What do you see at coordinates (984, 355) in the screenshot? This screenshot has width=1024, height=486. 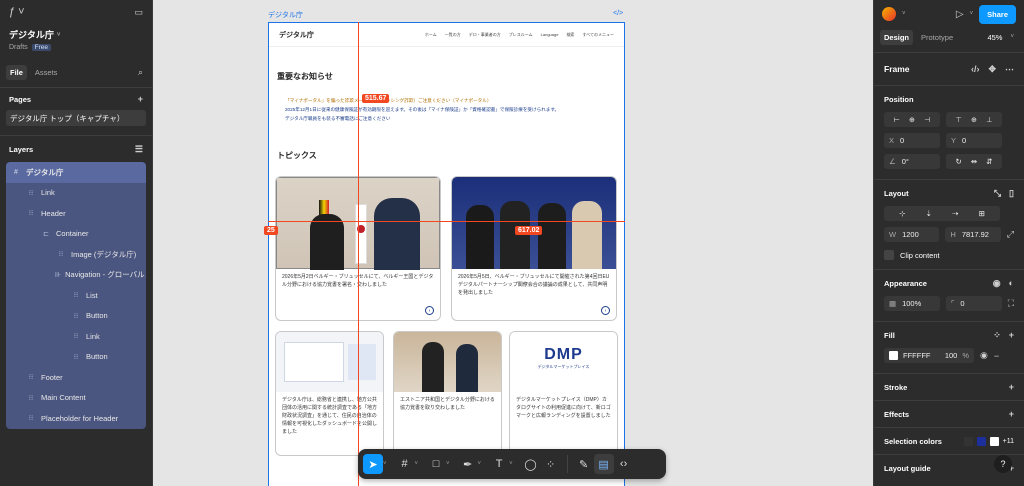 I see `fill-visibility-icon: ◉` at bounding box center [984, 355].